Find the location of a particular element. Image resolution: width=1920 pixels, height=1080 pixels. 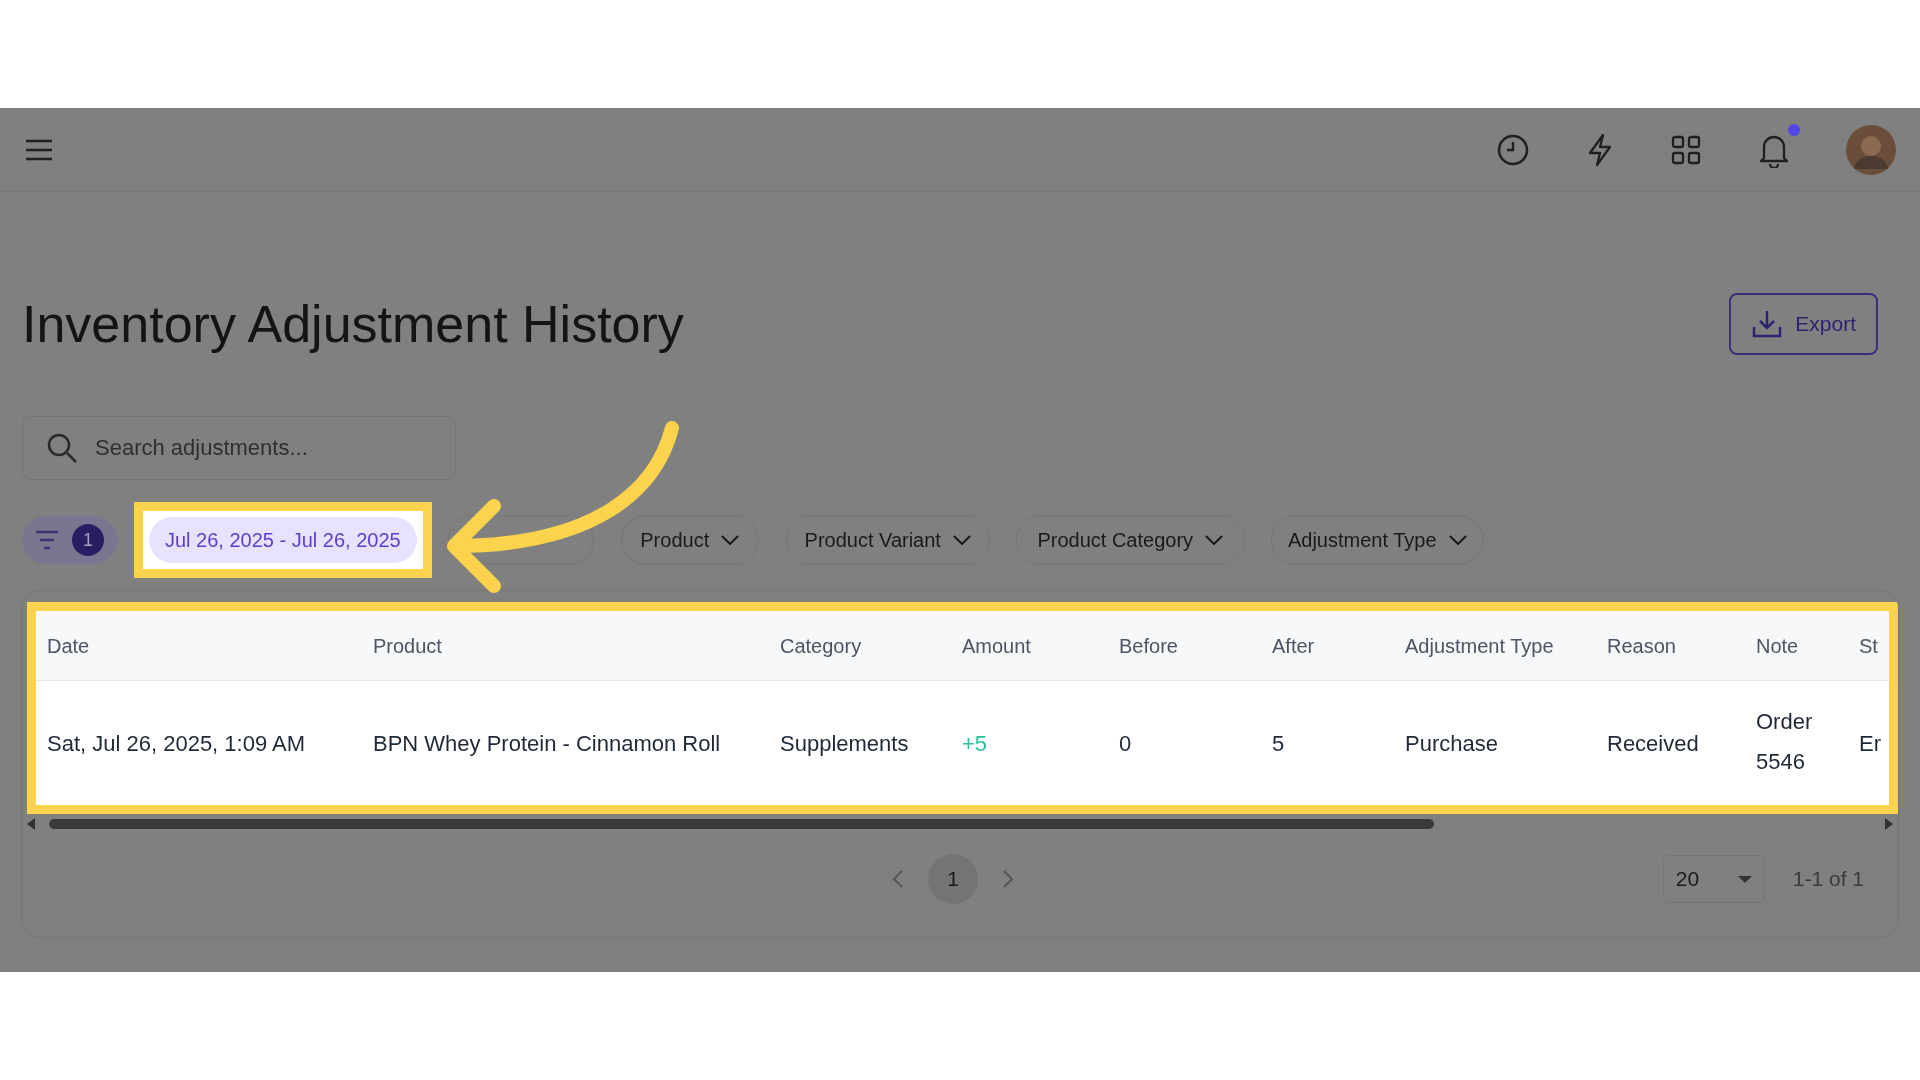

column-header: Amount is located at coordinates (996, 645).